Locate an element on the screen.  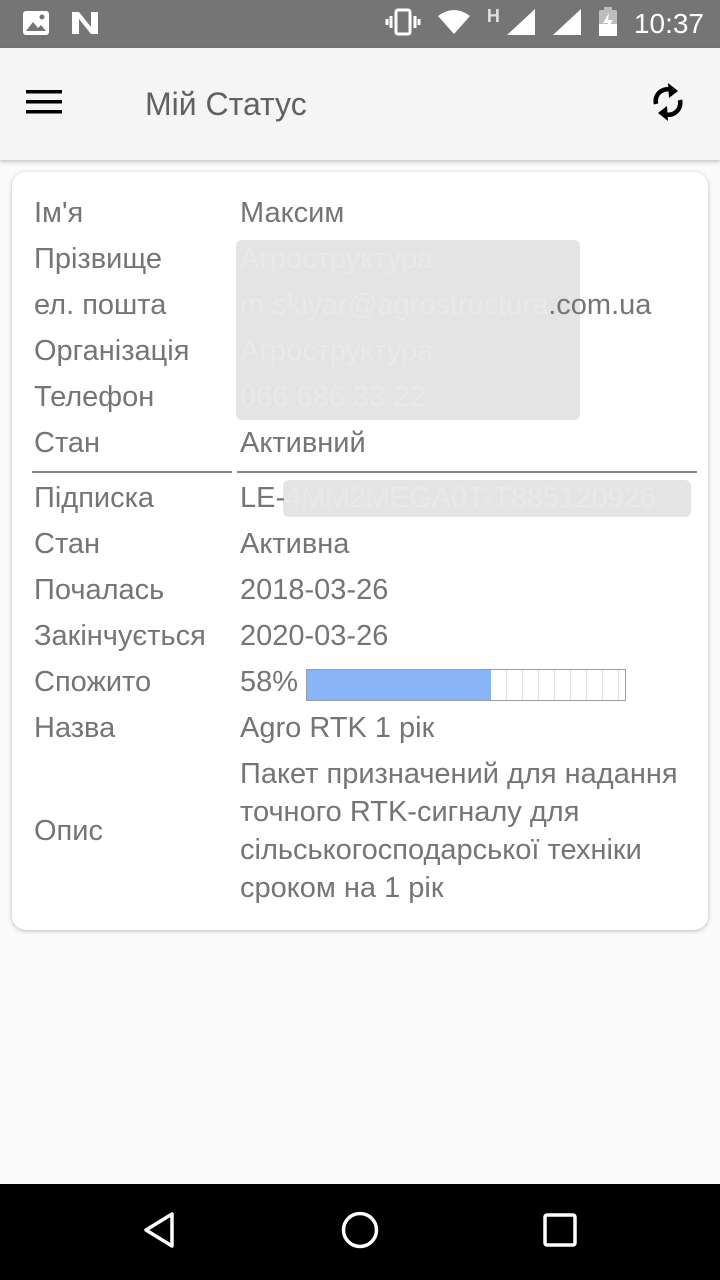
vibrate-icon is located at coordinates (403, 24).